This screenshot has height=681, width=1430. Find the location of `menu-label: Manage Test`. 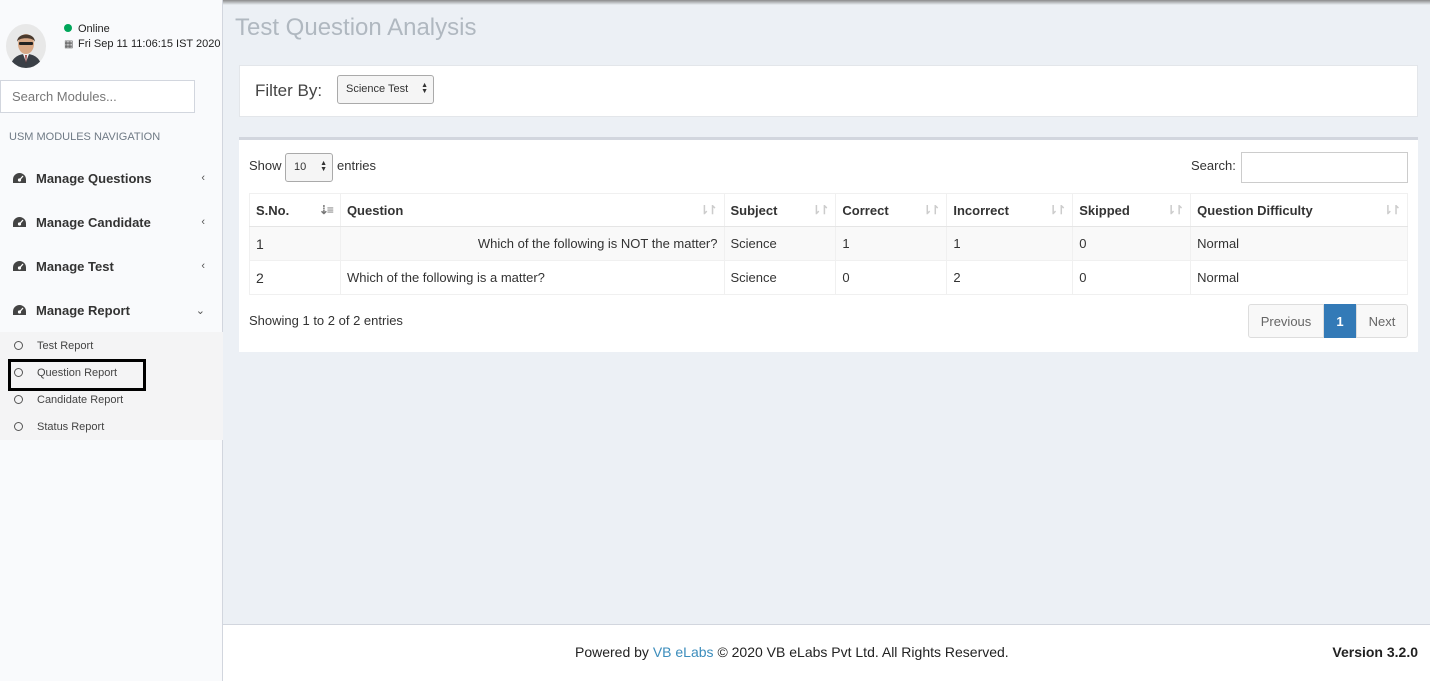

menu-label: Manage Test is located at coordinates (75, 266).